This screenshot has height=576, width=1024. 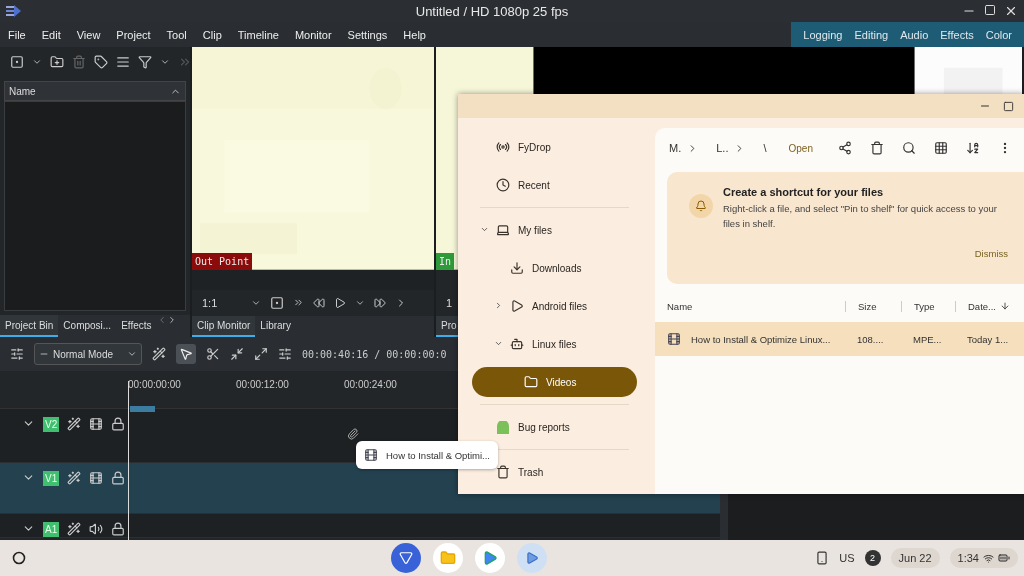 What do you see at coordinates (822, 558) in the screenshot?
I see `phone-icon` at bounding box center [822, 558].